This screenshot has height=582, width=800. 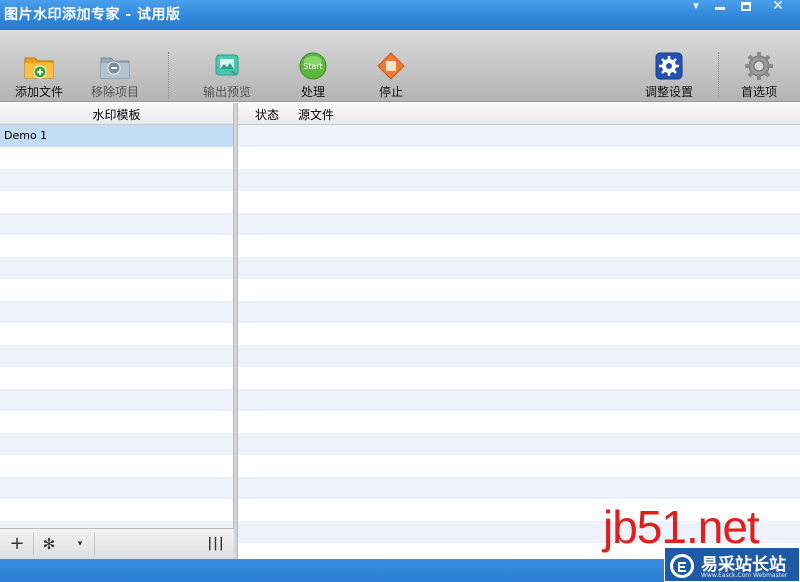 I want to click on add-file-label: 添加文件, so click(x=38, y=92).